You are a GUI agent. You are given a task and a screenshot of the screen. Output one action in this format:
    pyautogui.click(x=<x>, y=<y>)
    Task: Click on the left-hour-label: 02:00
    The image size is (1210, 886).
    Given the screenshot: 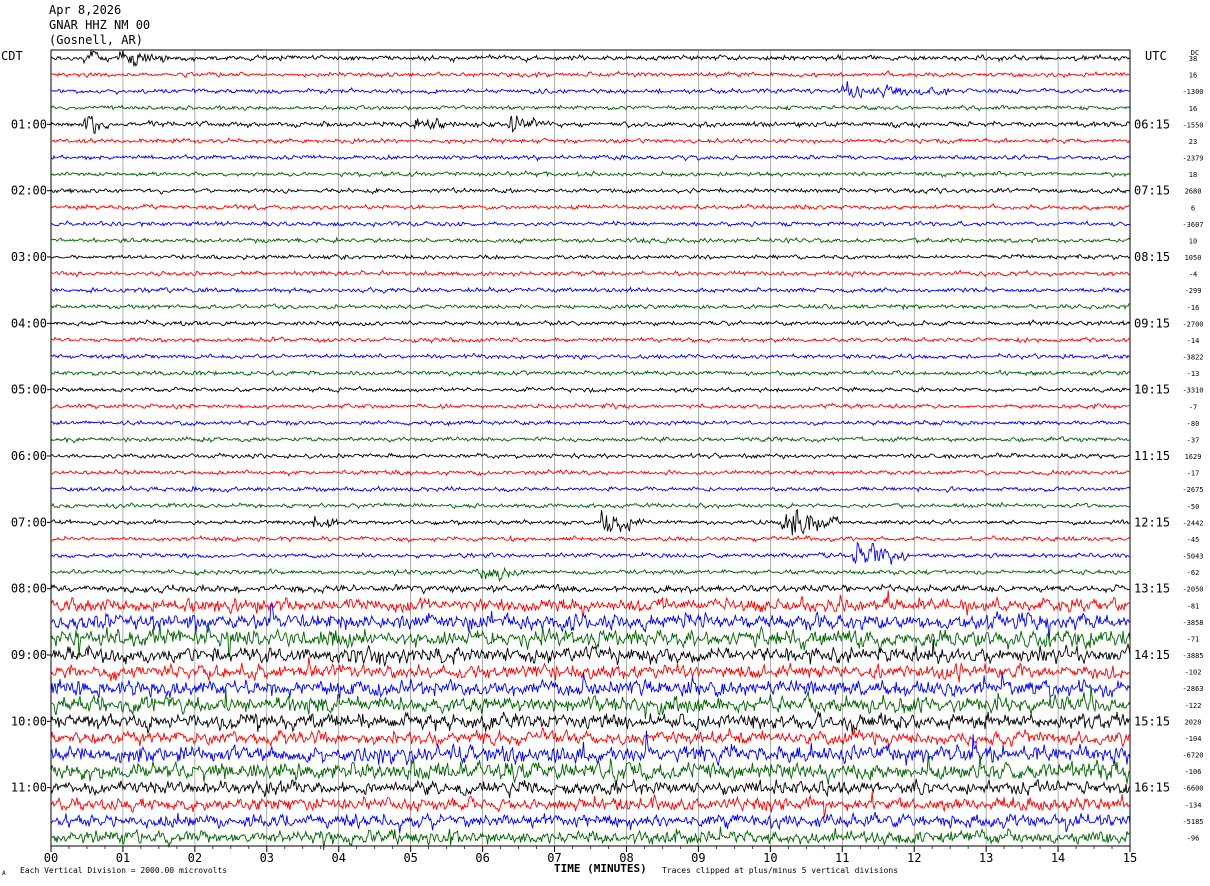 What is the action you would take?
    pyautogui.click(x=29, y=191)
    